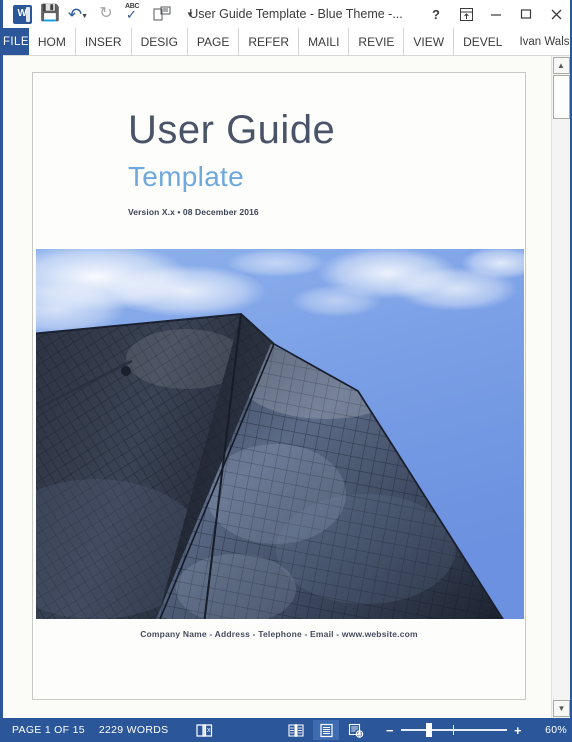  Describe the element at coordinates (50, 14) in the screenshot. I see `save-icon: 💾` at that location.